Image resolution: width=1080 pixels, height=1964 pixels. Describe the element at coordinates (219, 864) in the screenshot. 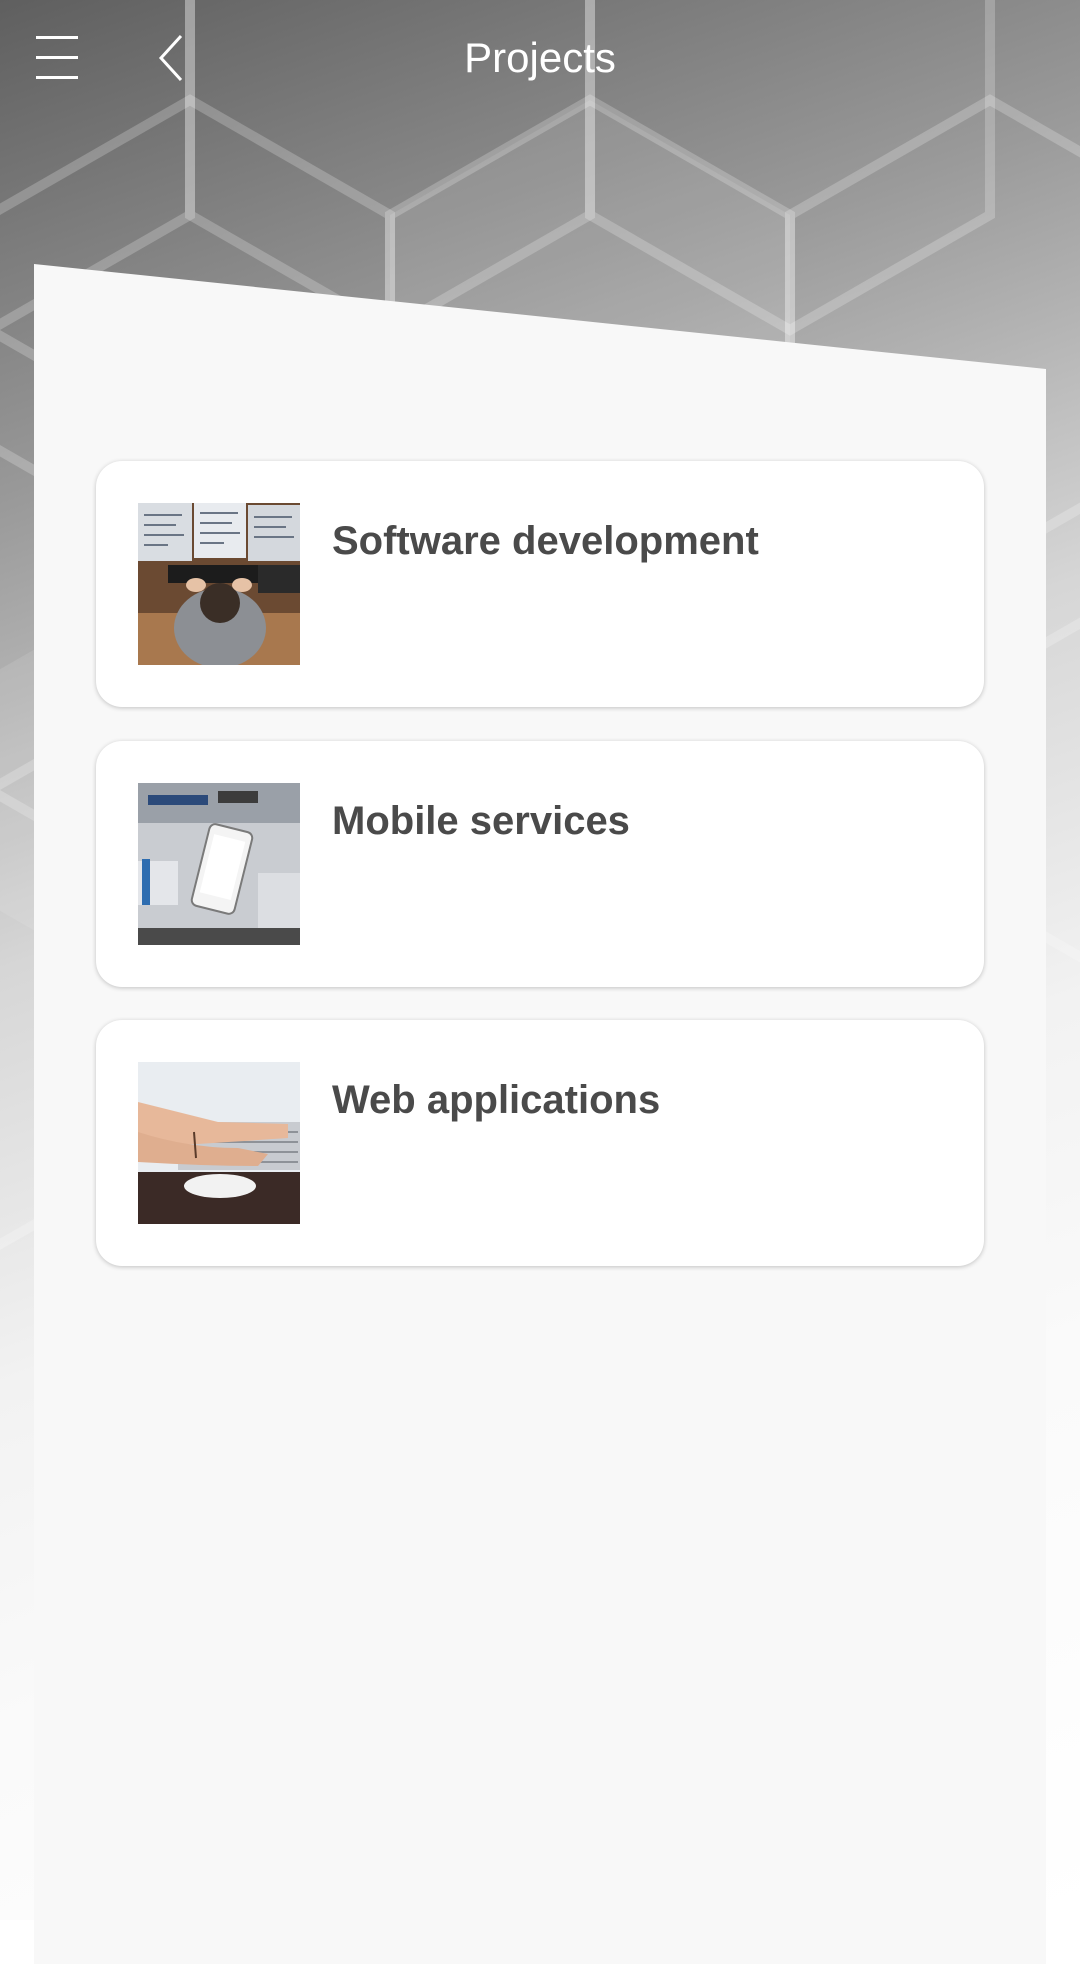

I see `smartphone-repair-photo` at that location.